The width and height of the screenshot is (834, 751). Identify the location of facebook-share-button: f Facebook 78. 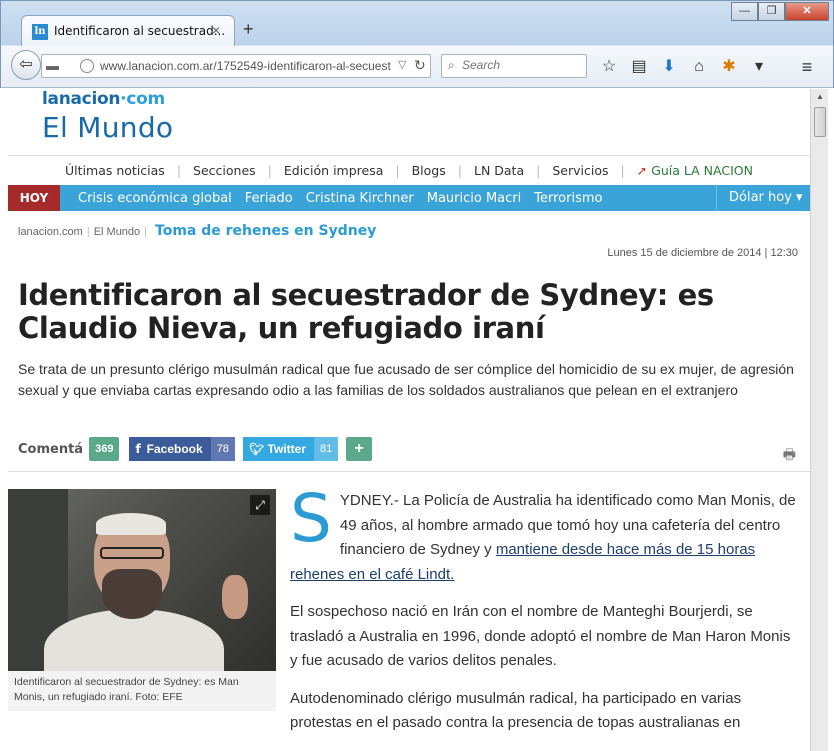
(182, 449).